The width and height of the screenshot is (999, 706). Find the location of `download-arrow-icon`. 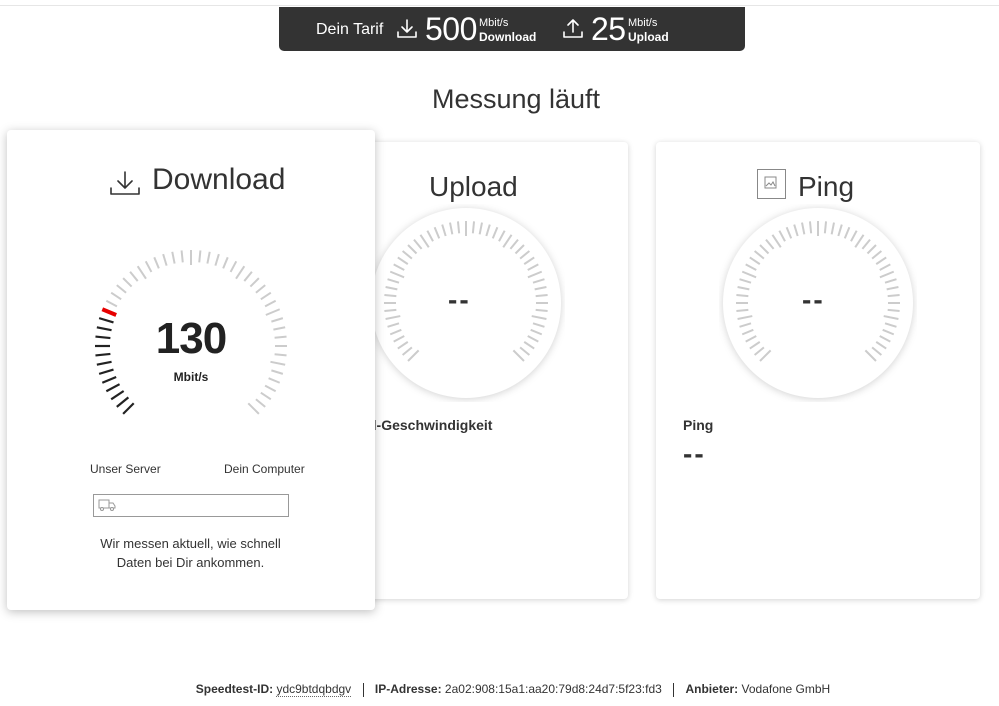

download-arrow-icon is located at coordinates (407, 29).